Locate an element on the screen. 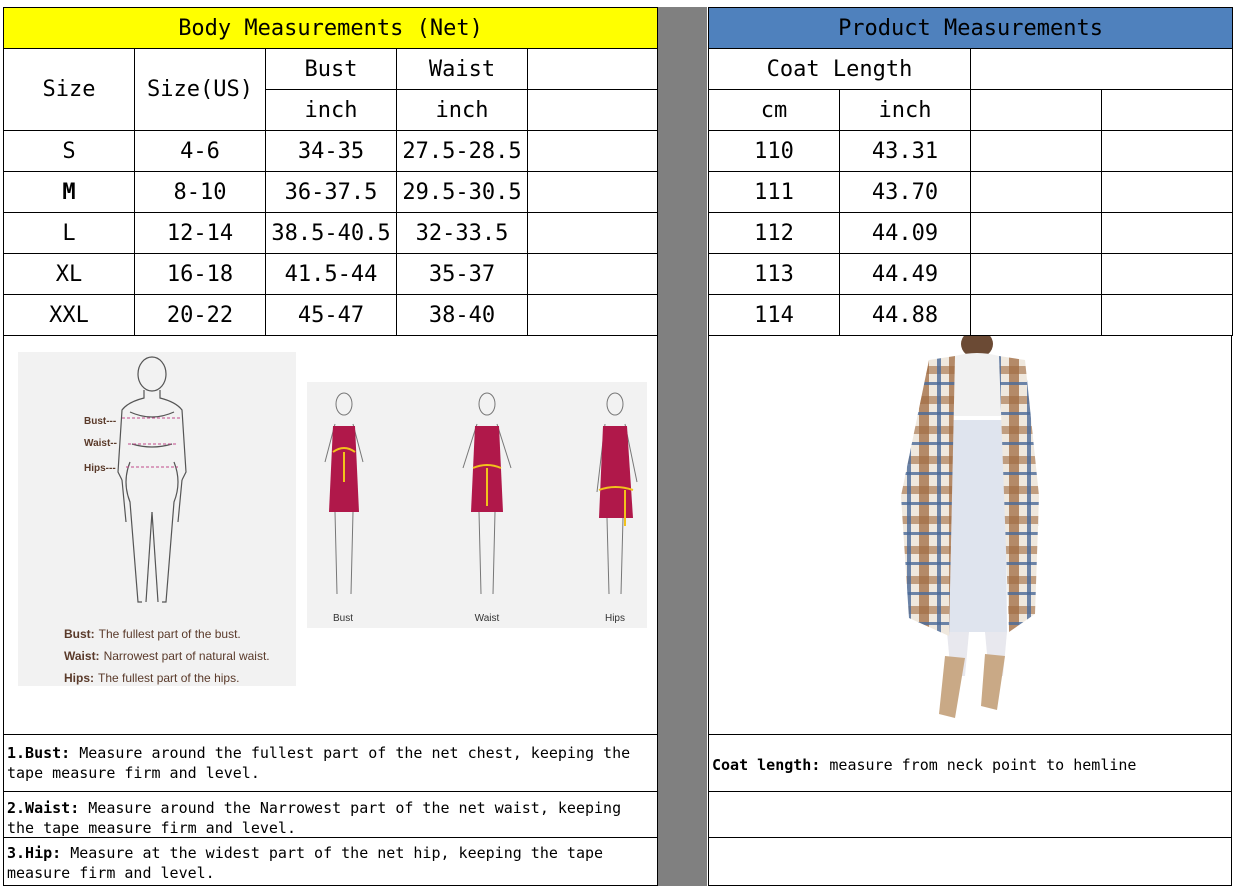  table-row: XXL 20-22 45-47 38-40 is located at coordinates (331, 315).